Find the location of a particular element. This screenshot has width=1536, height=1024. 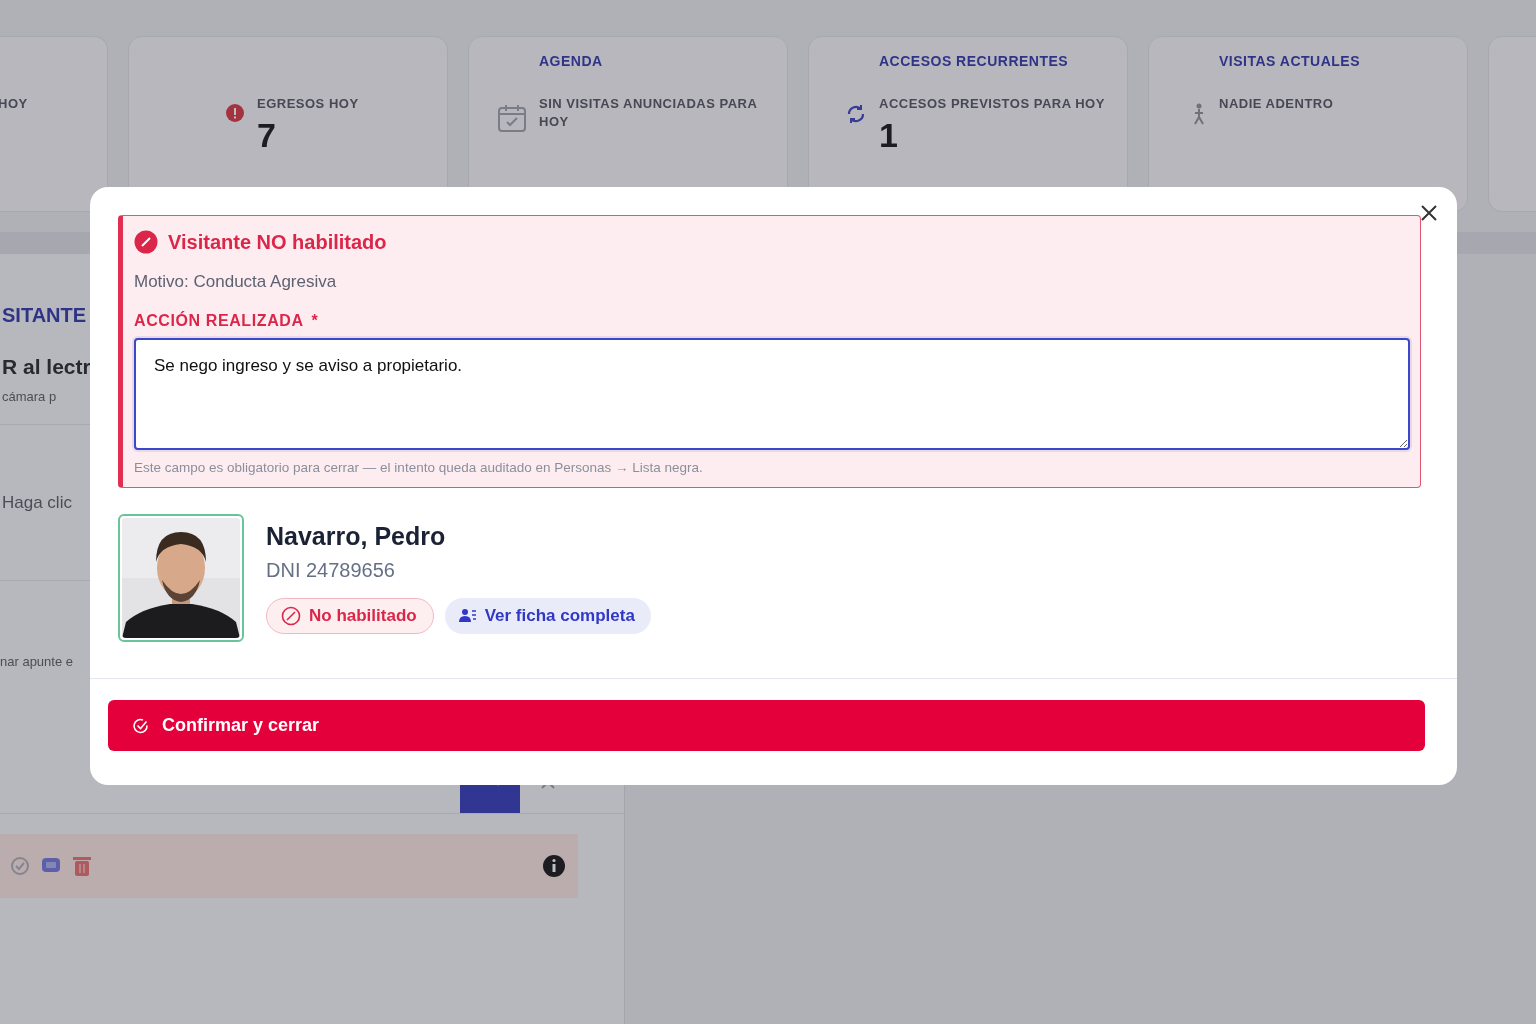

section-subtext: cámara p is located at coordinates (29, 396).